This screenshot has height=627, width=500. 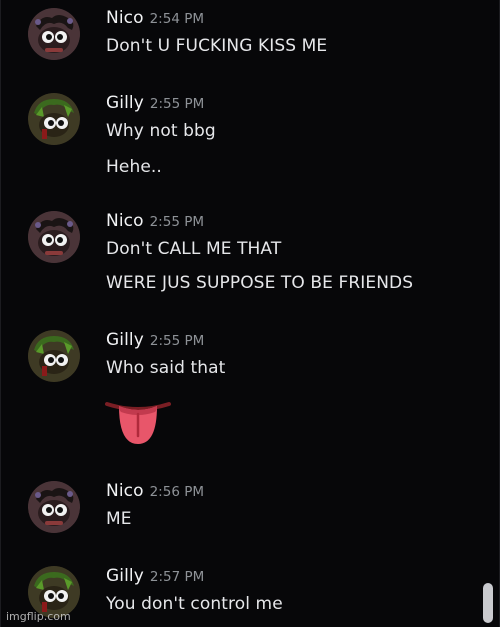 What do you see at coordinates (134, 167) in the screenshot?
I see `message-text: Hehe..` at bounding box center [134, 167].